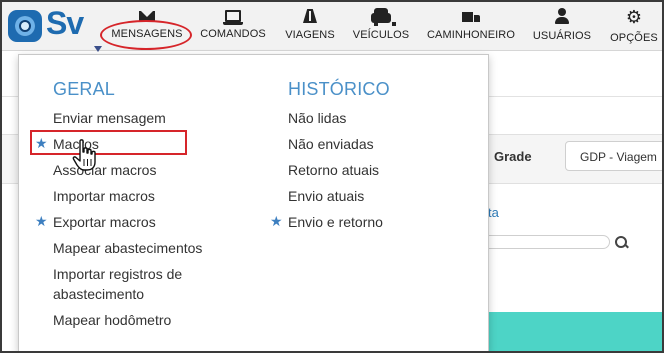  I want to click on menu-item-nao-enviadas: Não enviadas, so click(331, 144).